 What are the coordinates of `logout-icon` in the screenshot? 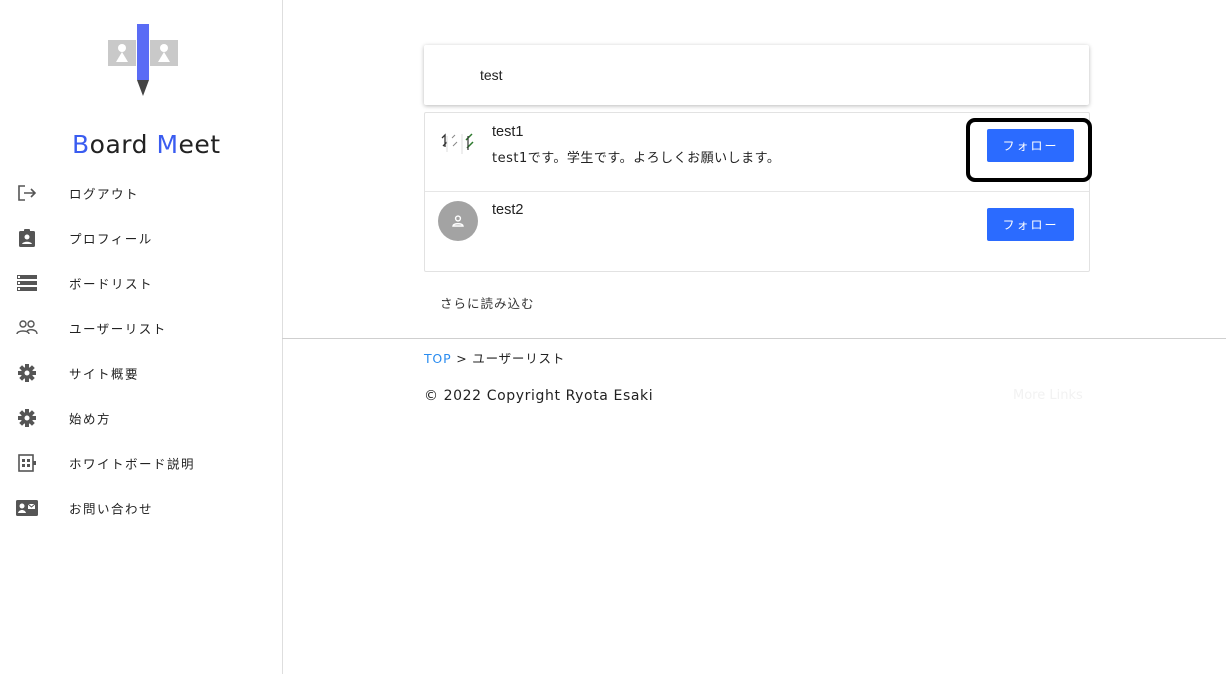 It's located at (27, 193).